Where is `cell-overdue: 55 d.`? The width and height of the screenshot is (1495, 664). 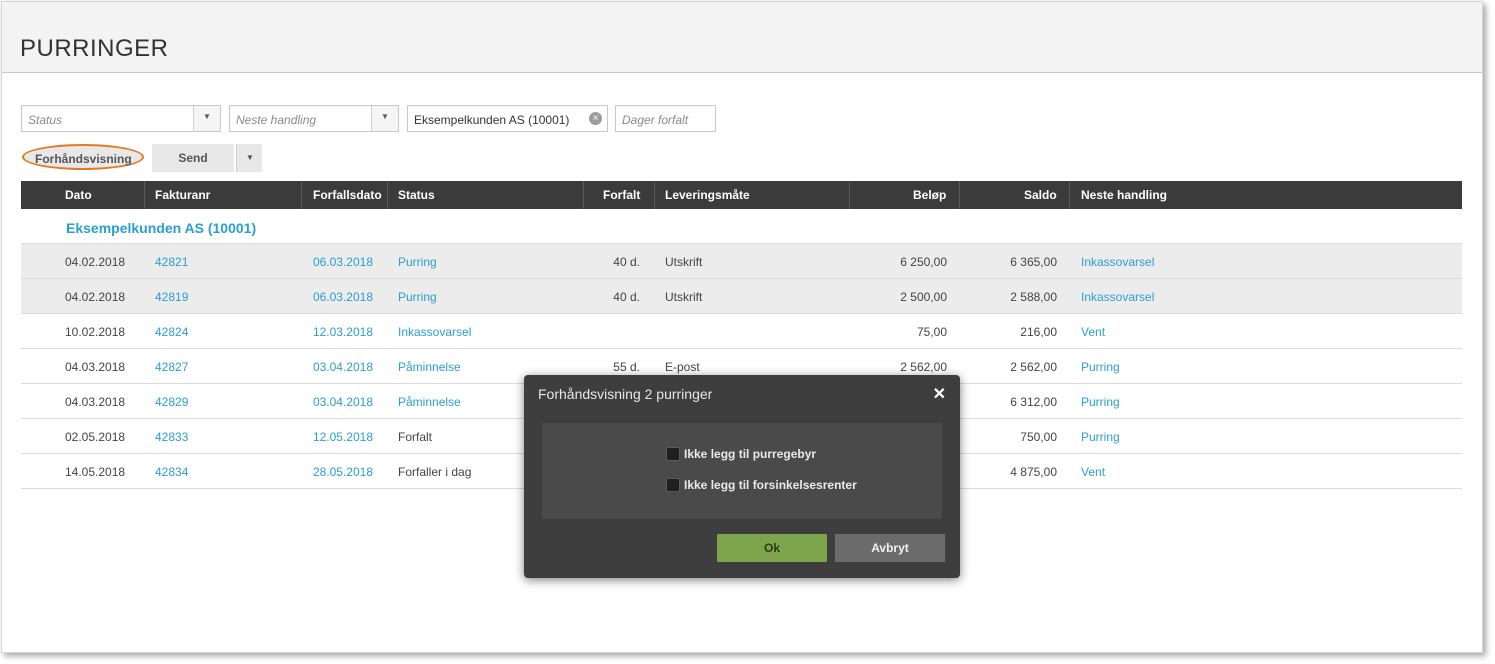
cell-overdue: 55 d. is located at coordinates (626, 367).